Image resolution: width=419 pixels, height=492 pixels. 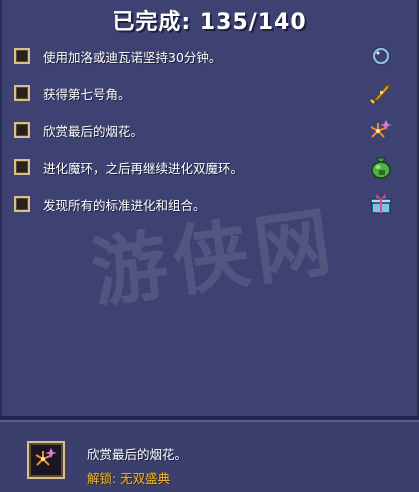 What do you see at coordinates (381, 167) in the screenshot?
I see `green-money-bag-icon` at bounding box center [381, 167].